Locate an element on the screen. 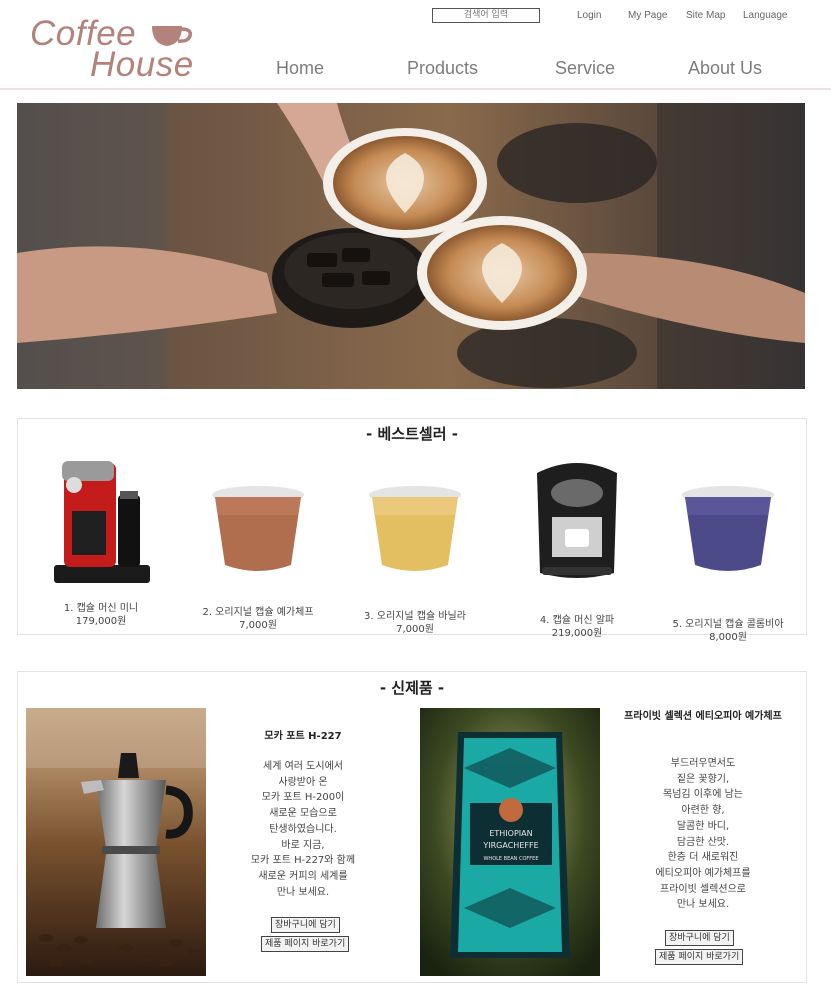  bestseller-item-3: 3. 오리지널 캡슐 바닐라 7,000원 is located at coordinates (415, 545).